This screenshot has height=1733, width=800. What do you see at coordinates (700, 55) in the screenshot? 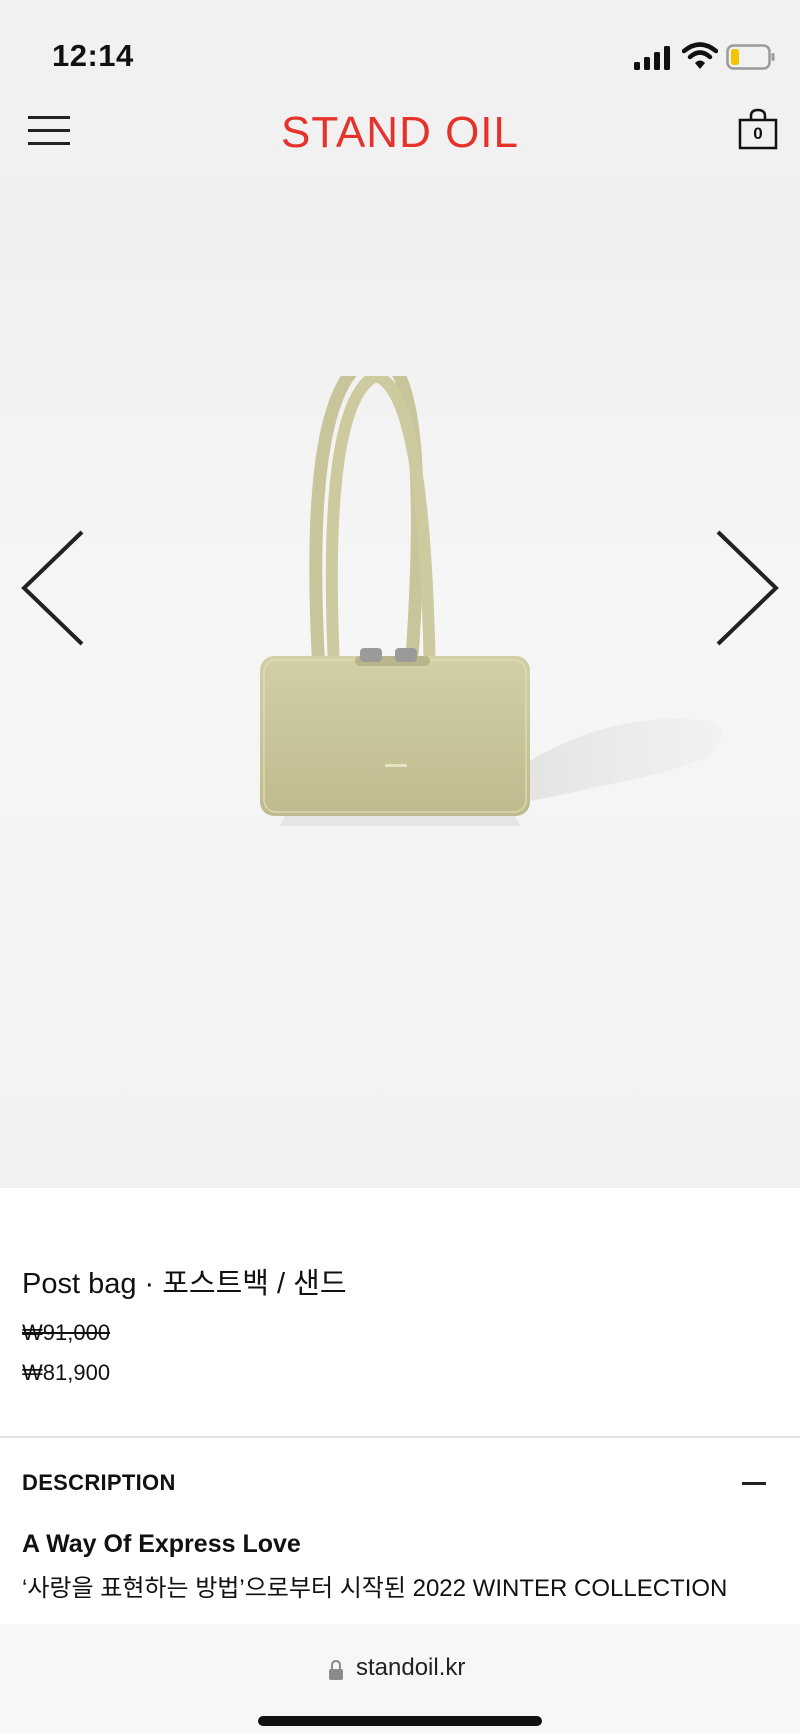
I see `wifi-icon` at bounding box center [700, 55].